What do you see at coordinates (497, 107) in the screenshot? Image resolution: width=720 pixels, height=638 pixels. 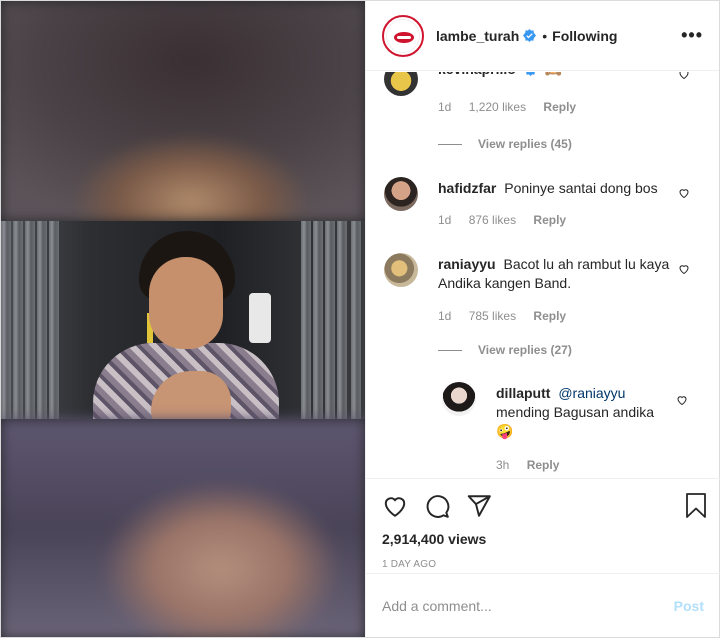 I see `comment-likes: 1,220 likes` at bounding box center [497, 107].